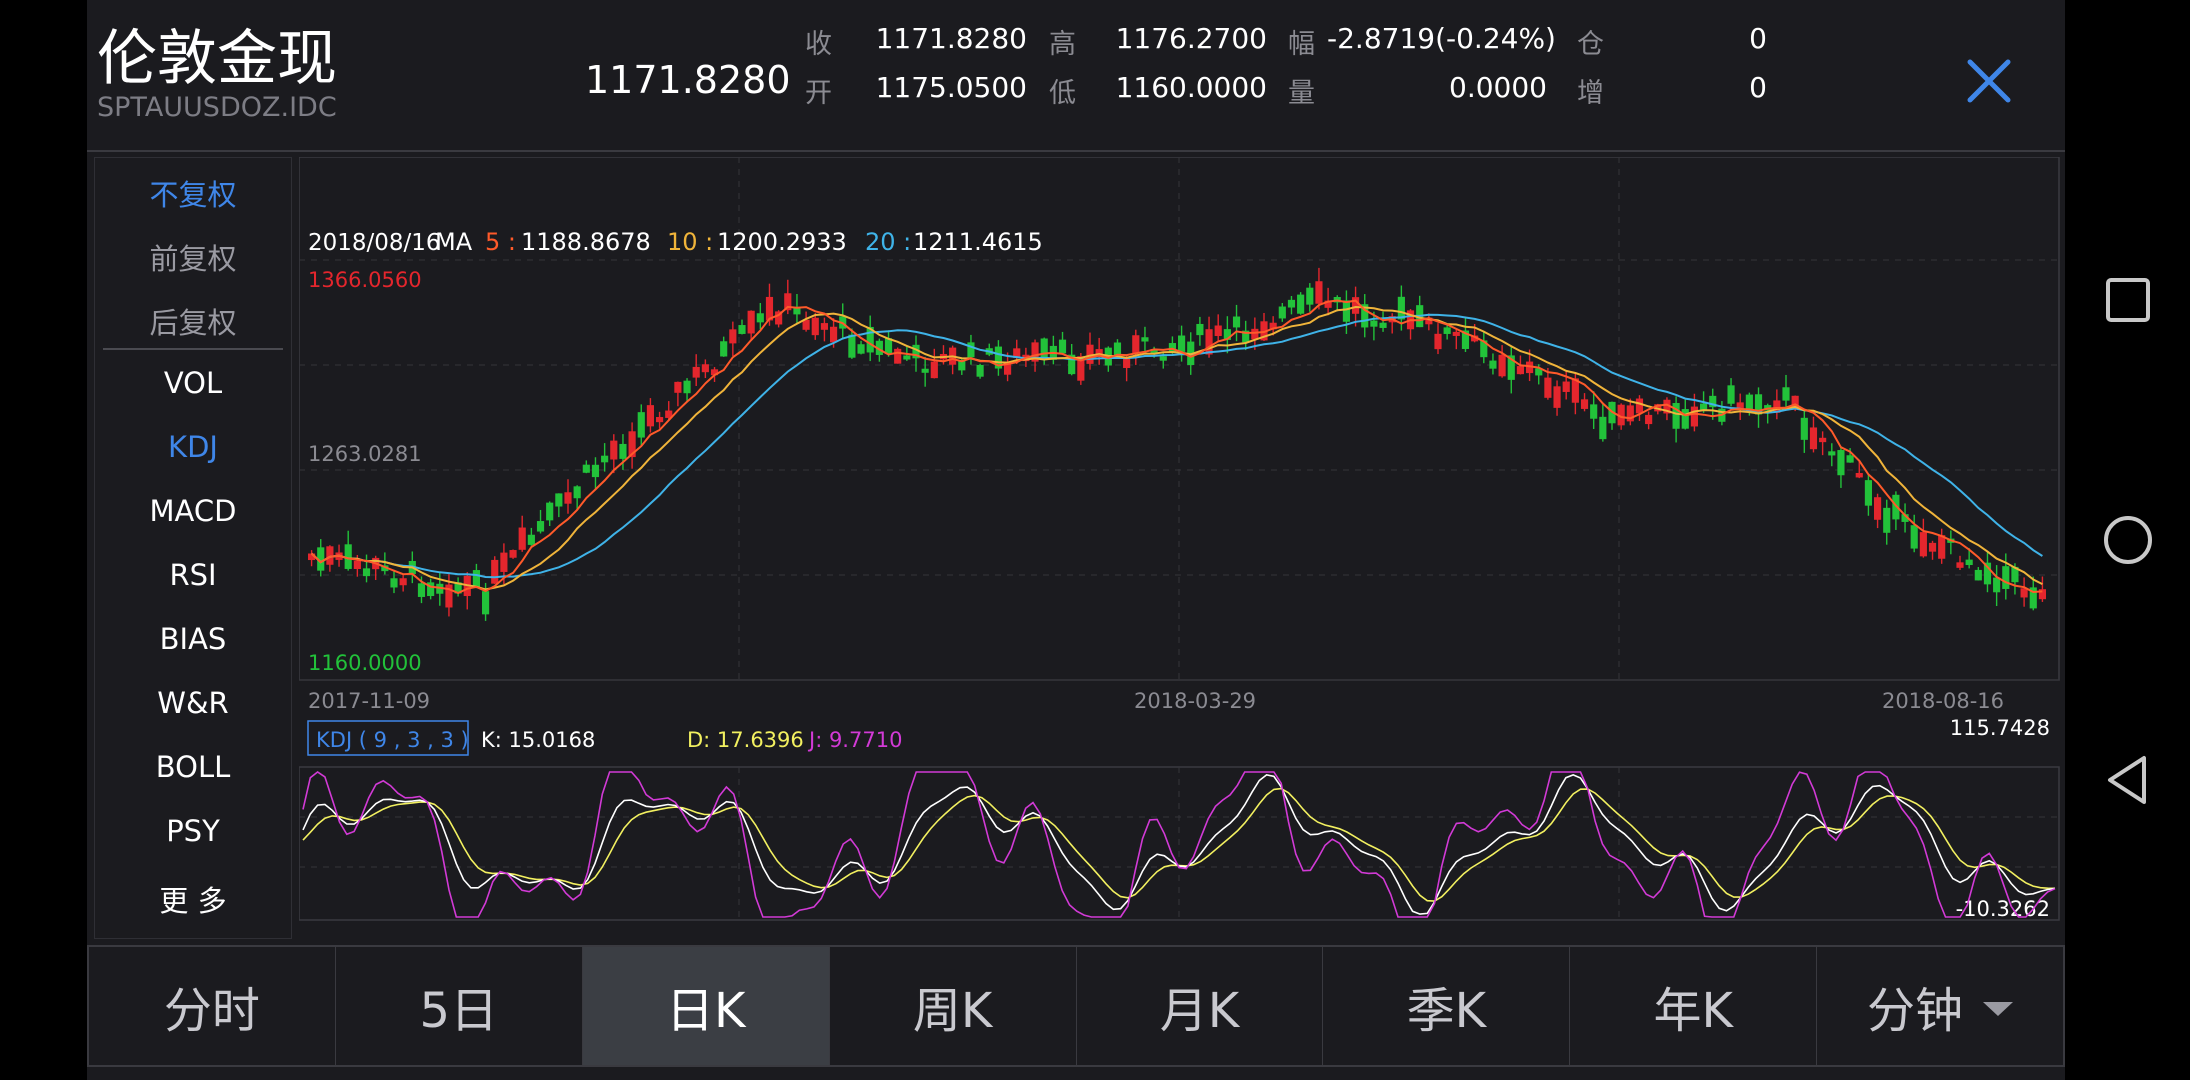 This screenshot has width=2190, height=1080. Describe the element at coordinates (2127, 300) in the screenshot. I see `square-icon` at that location.